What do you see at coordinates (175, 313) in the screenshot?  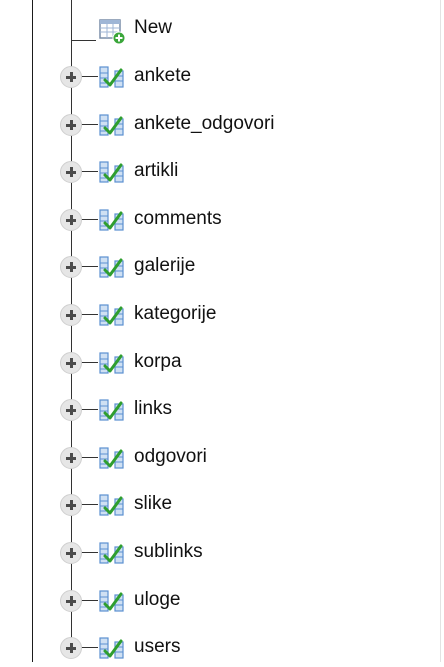 I see `tree-item-label: kategorije` at bounding box center [175, 313].